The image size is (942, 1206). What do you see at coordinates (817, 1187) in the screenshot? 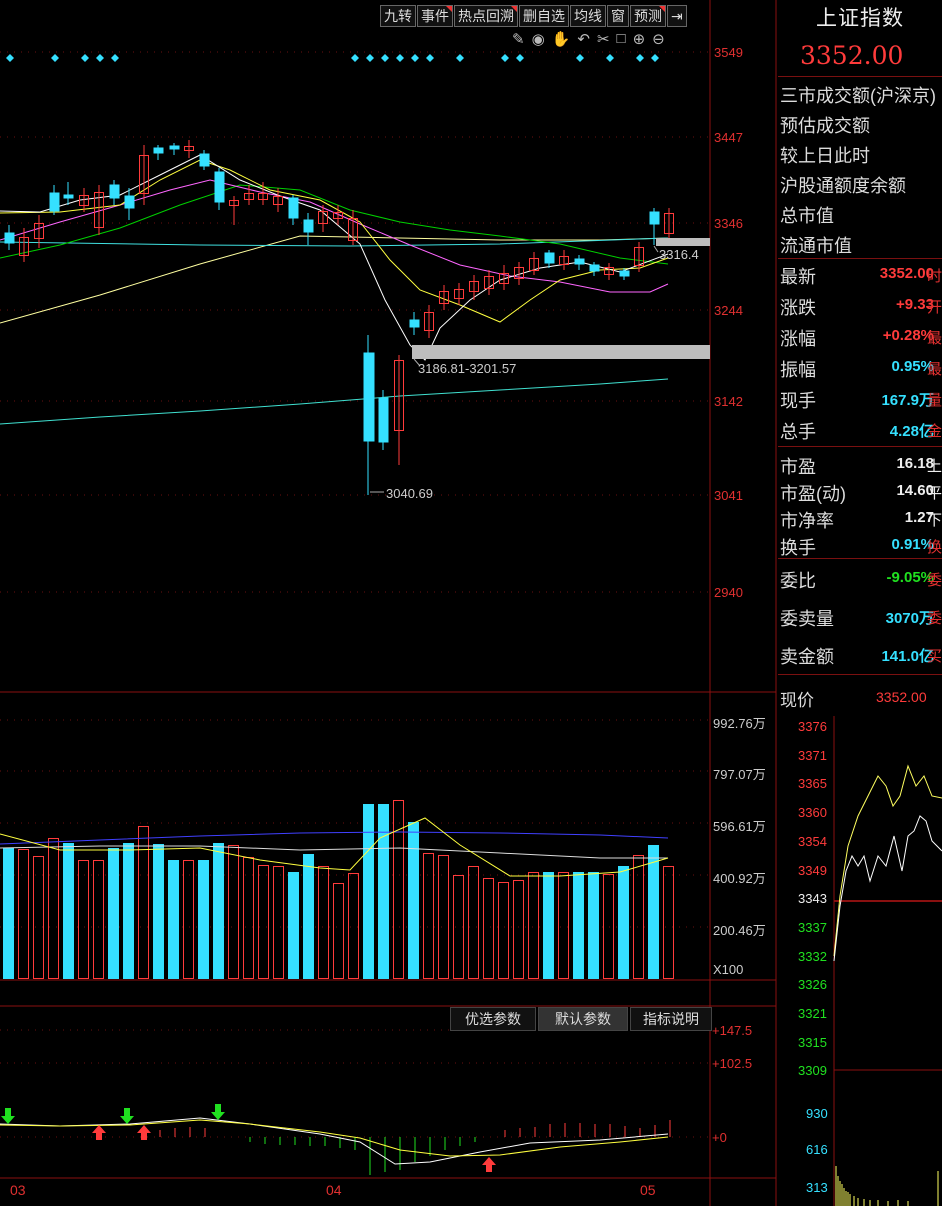
I see `mini-volume-tick: 313` at bounding box center [817, 1187].